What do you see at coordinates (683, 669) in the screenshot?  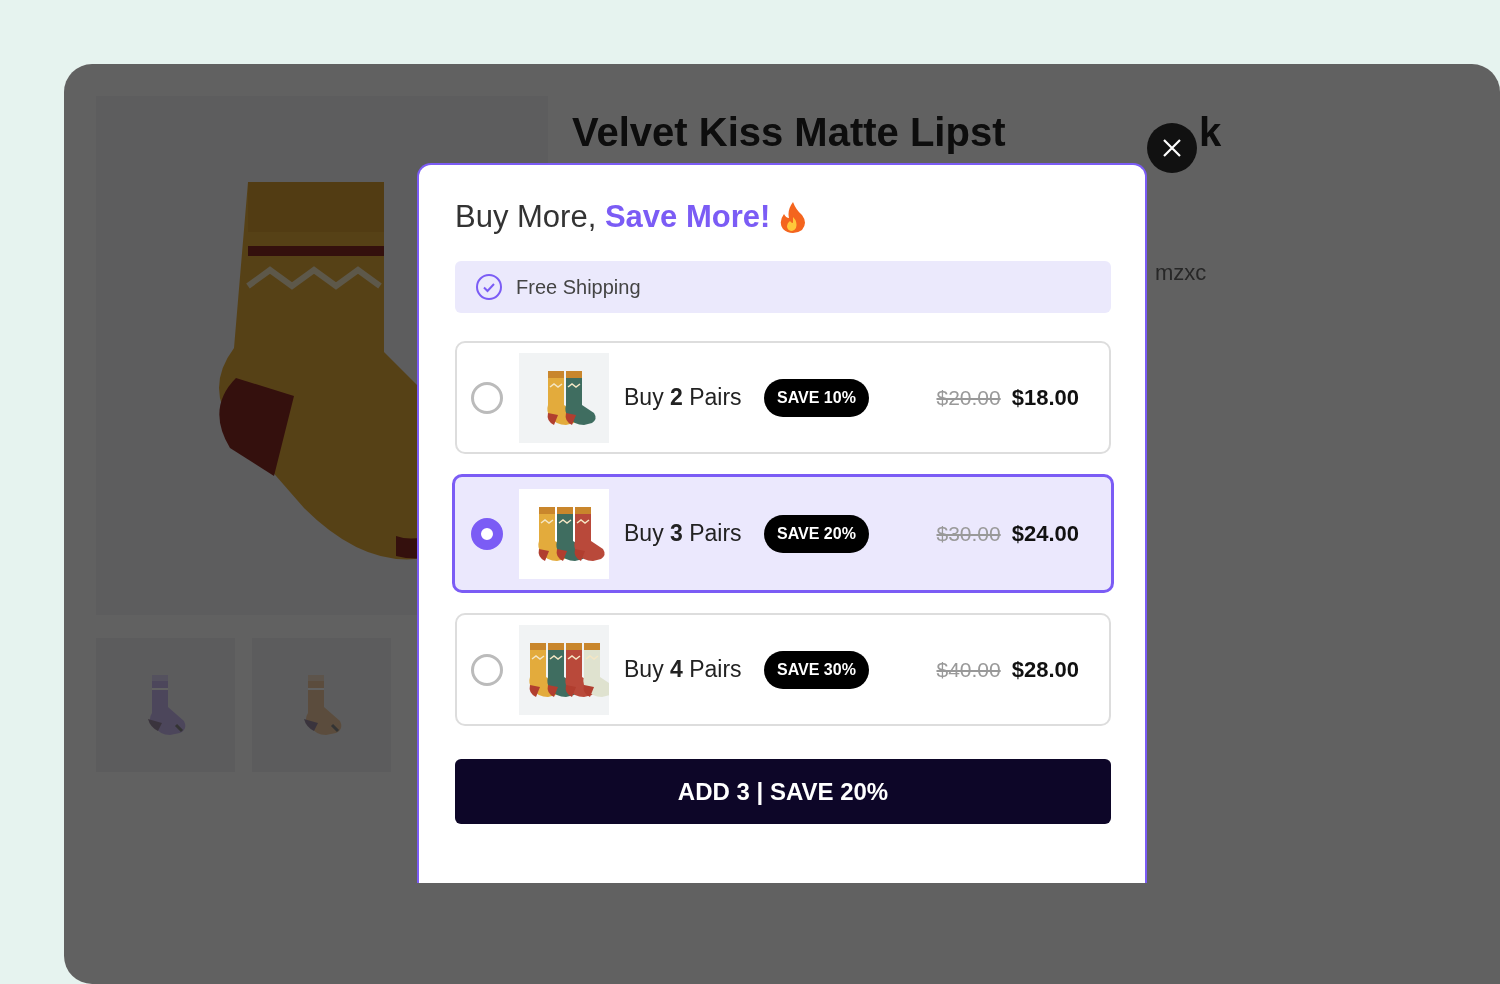 I see `option-label: Buy 4 Pairs` at bounding box center [683, 669].